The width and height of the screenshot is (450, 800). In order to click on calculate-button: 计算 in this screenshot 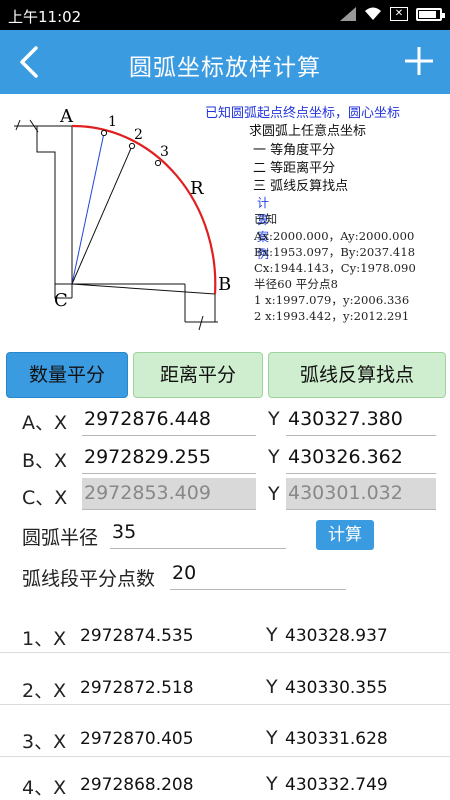, I will do `click(345, 535)`.